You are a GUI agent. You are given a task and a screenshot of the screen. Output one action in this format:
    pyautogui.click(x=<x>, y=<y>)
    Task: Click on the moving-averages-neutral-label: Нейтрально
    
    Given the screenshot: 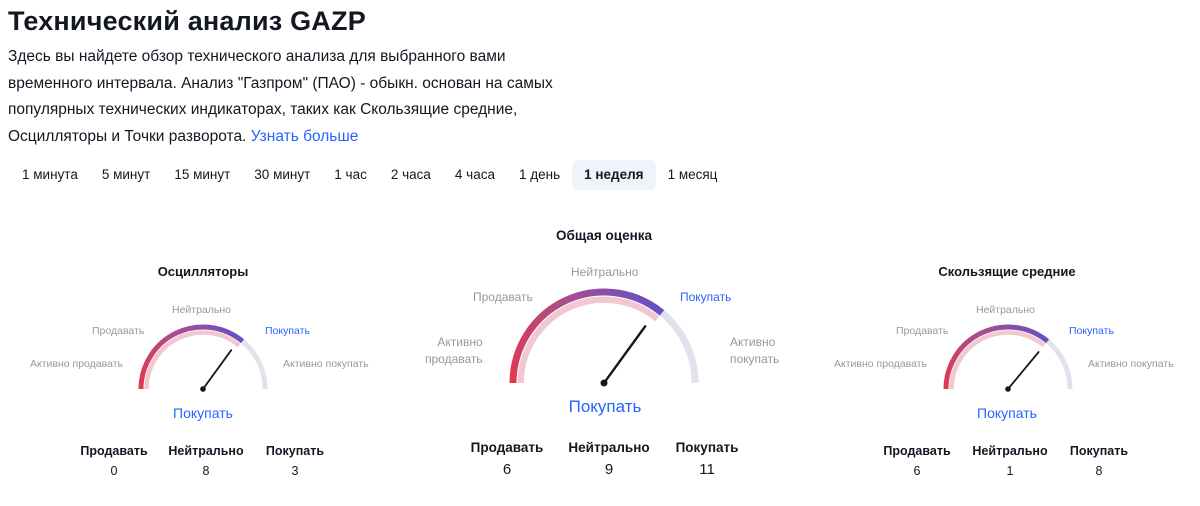 What is the action you would take?
    pyautogui.click(x=1006, y=310)
    